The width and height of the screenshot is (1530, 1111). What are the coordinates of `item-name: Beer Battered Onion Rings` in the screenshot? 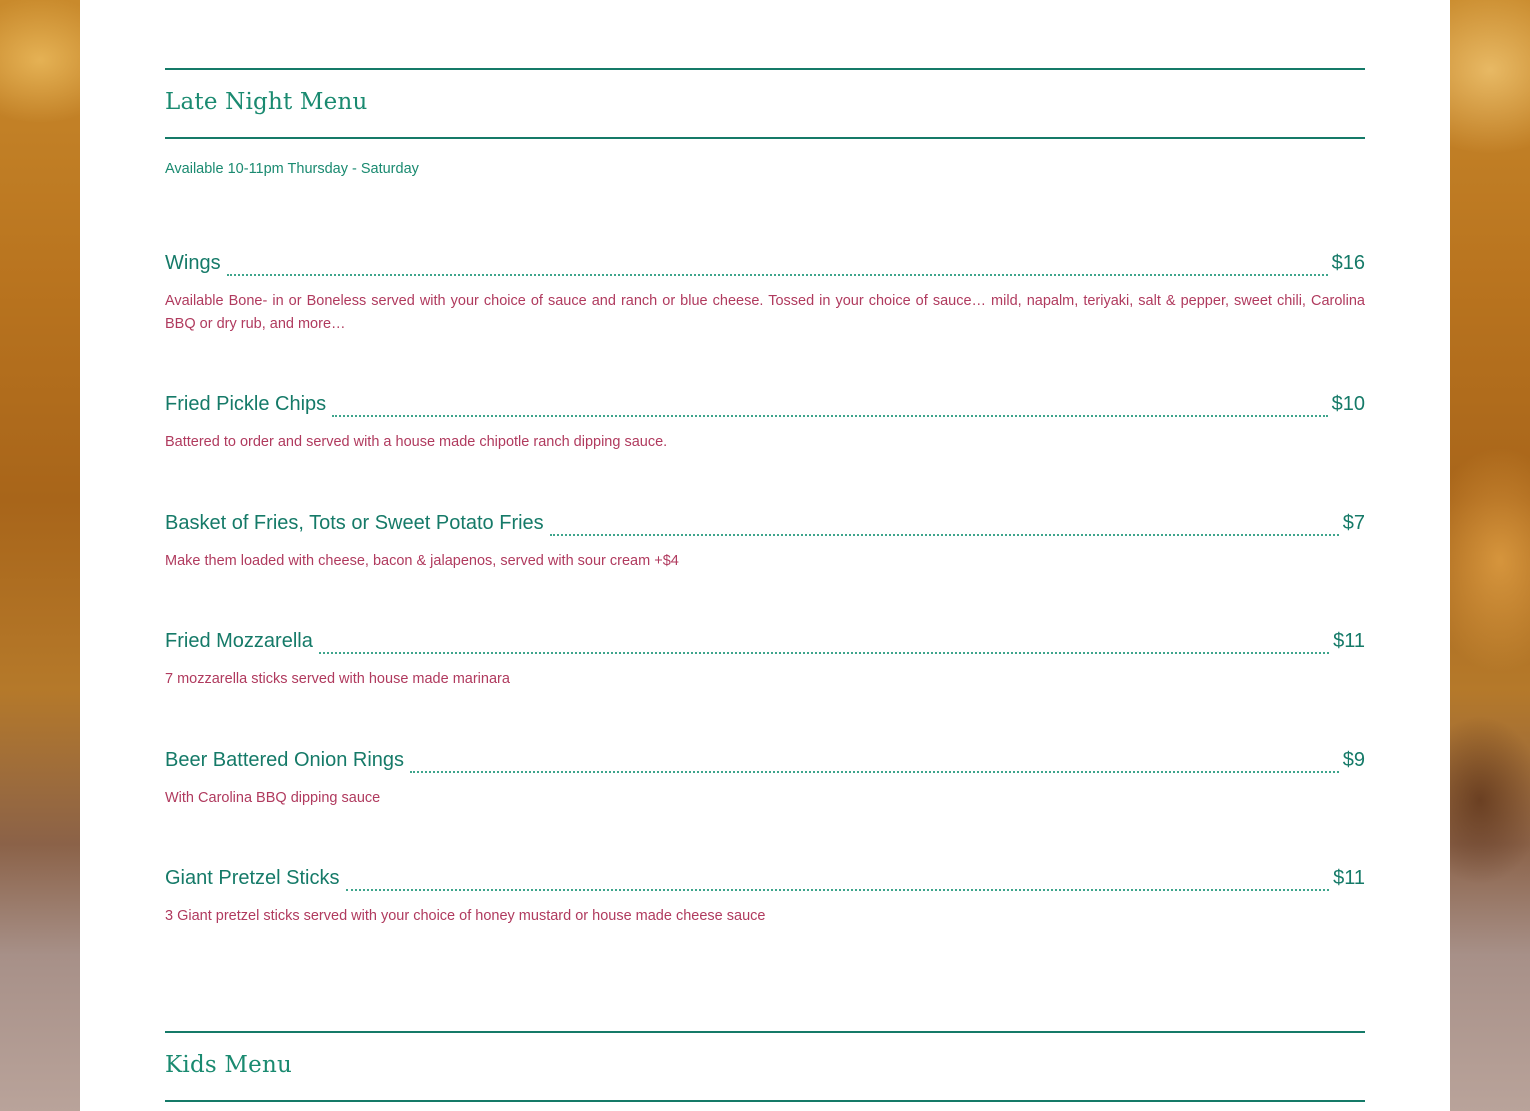 It's located at (285, 760).